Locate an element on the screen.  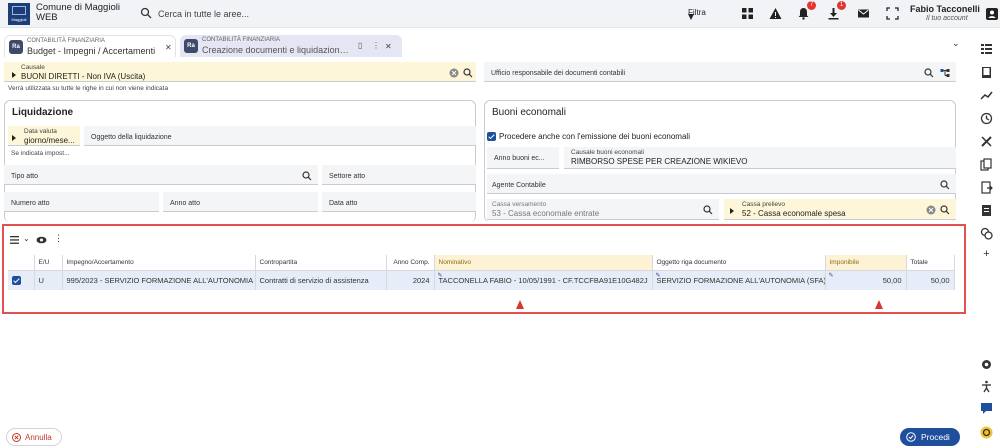
filter-button: Filtra is located at coordinates (697, 14).